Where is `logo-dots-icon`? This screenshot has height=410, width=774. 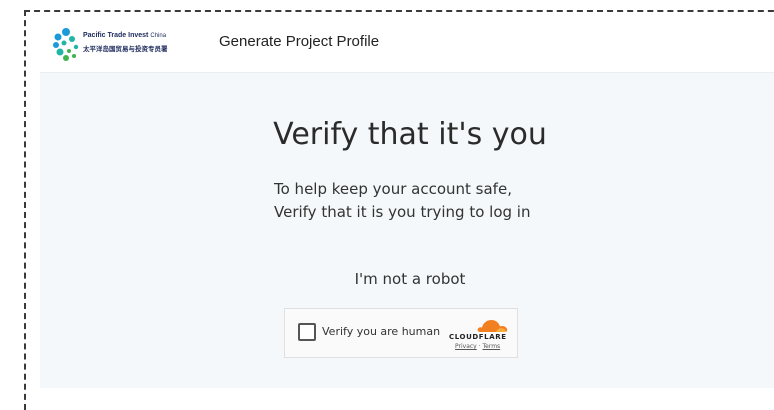
logo-dots-icon is located at coordinates (66, 44).